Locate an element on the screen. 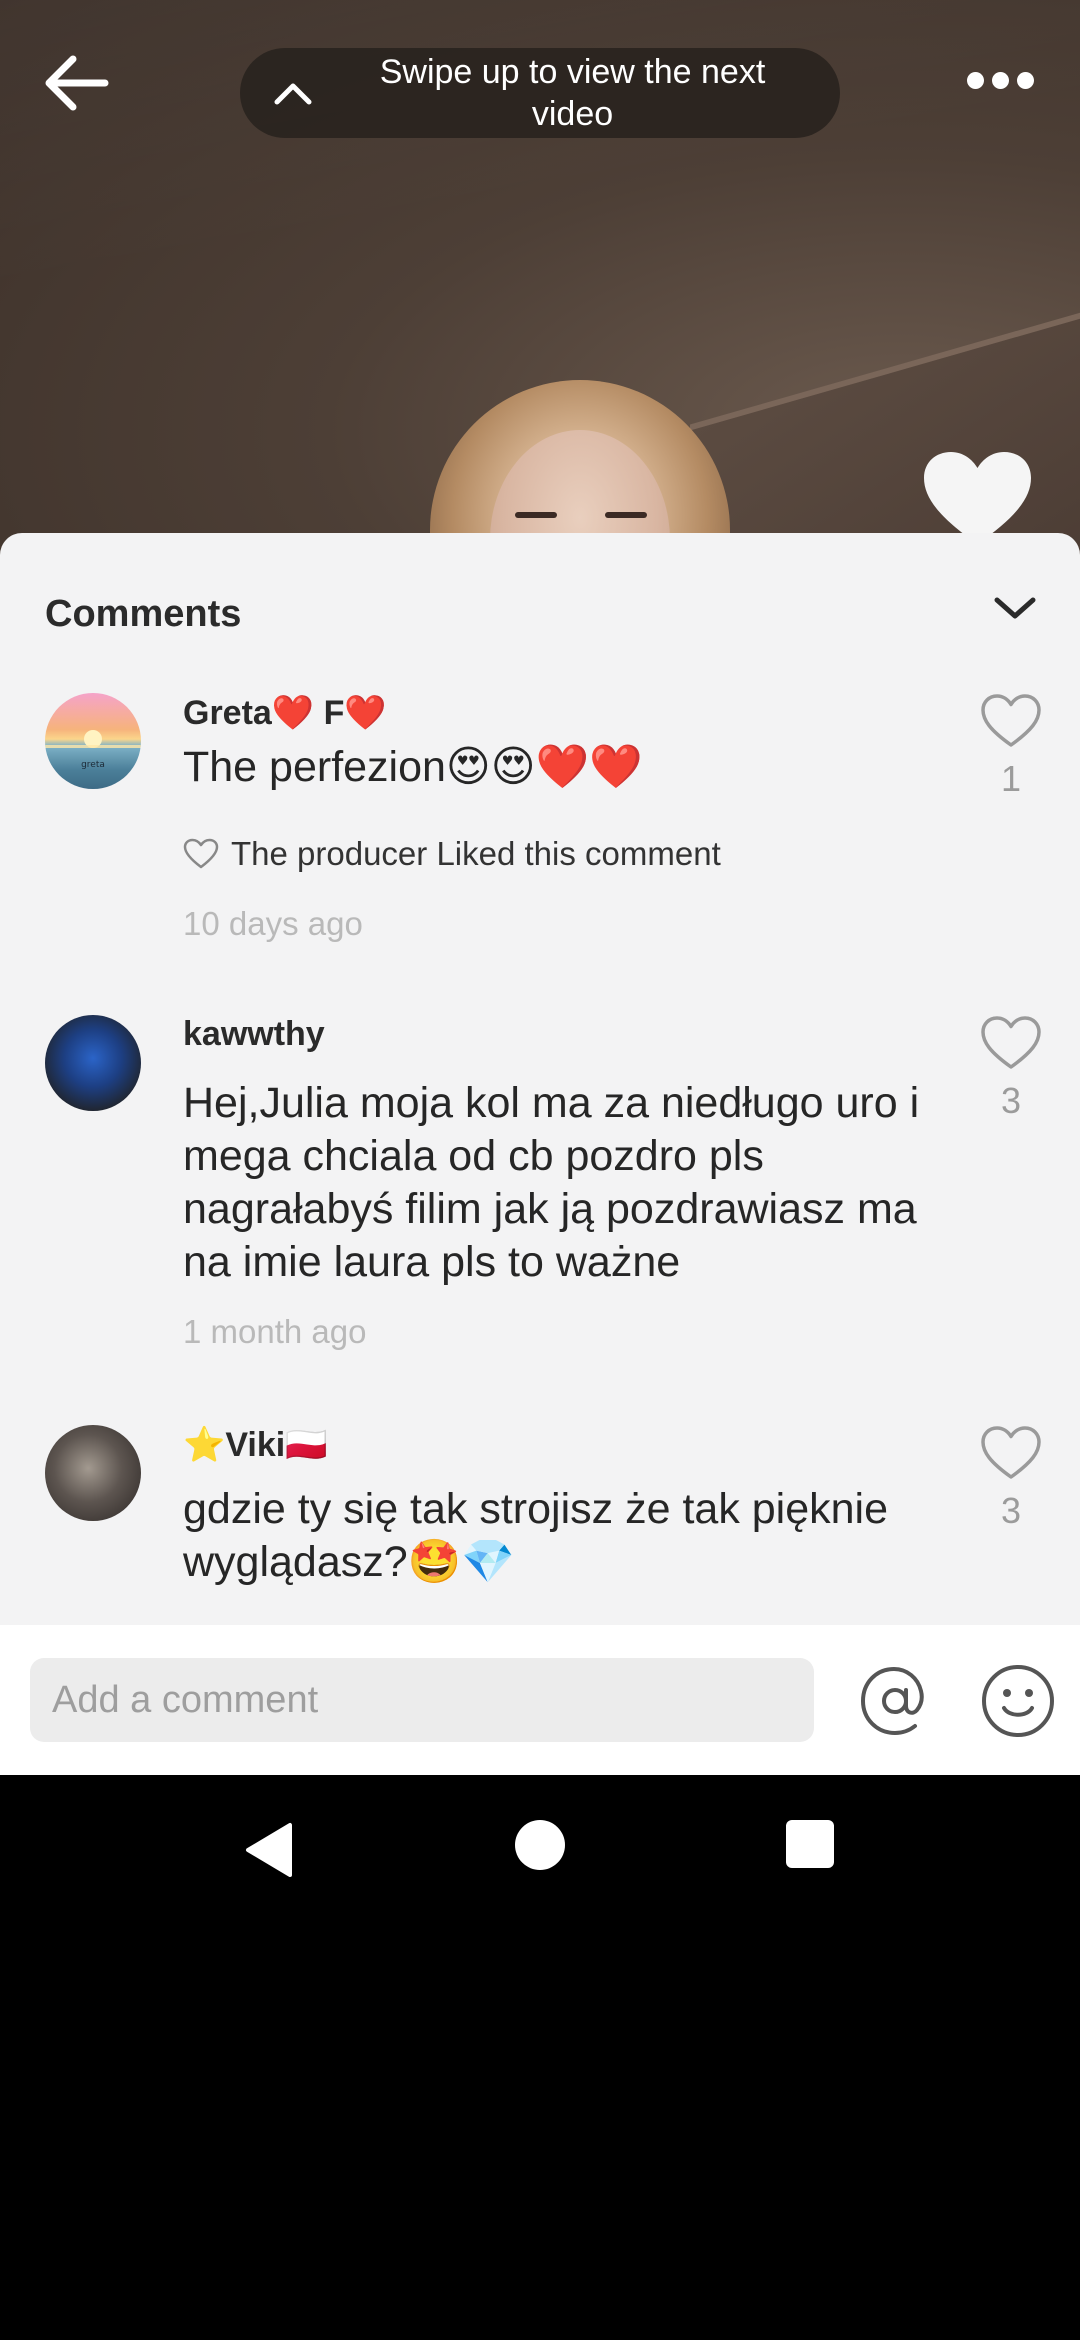 This screenshot has width=1080, height=2340. like-count: 1 is located at coordinates (1011, 778).